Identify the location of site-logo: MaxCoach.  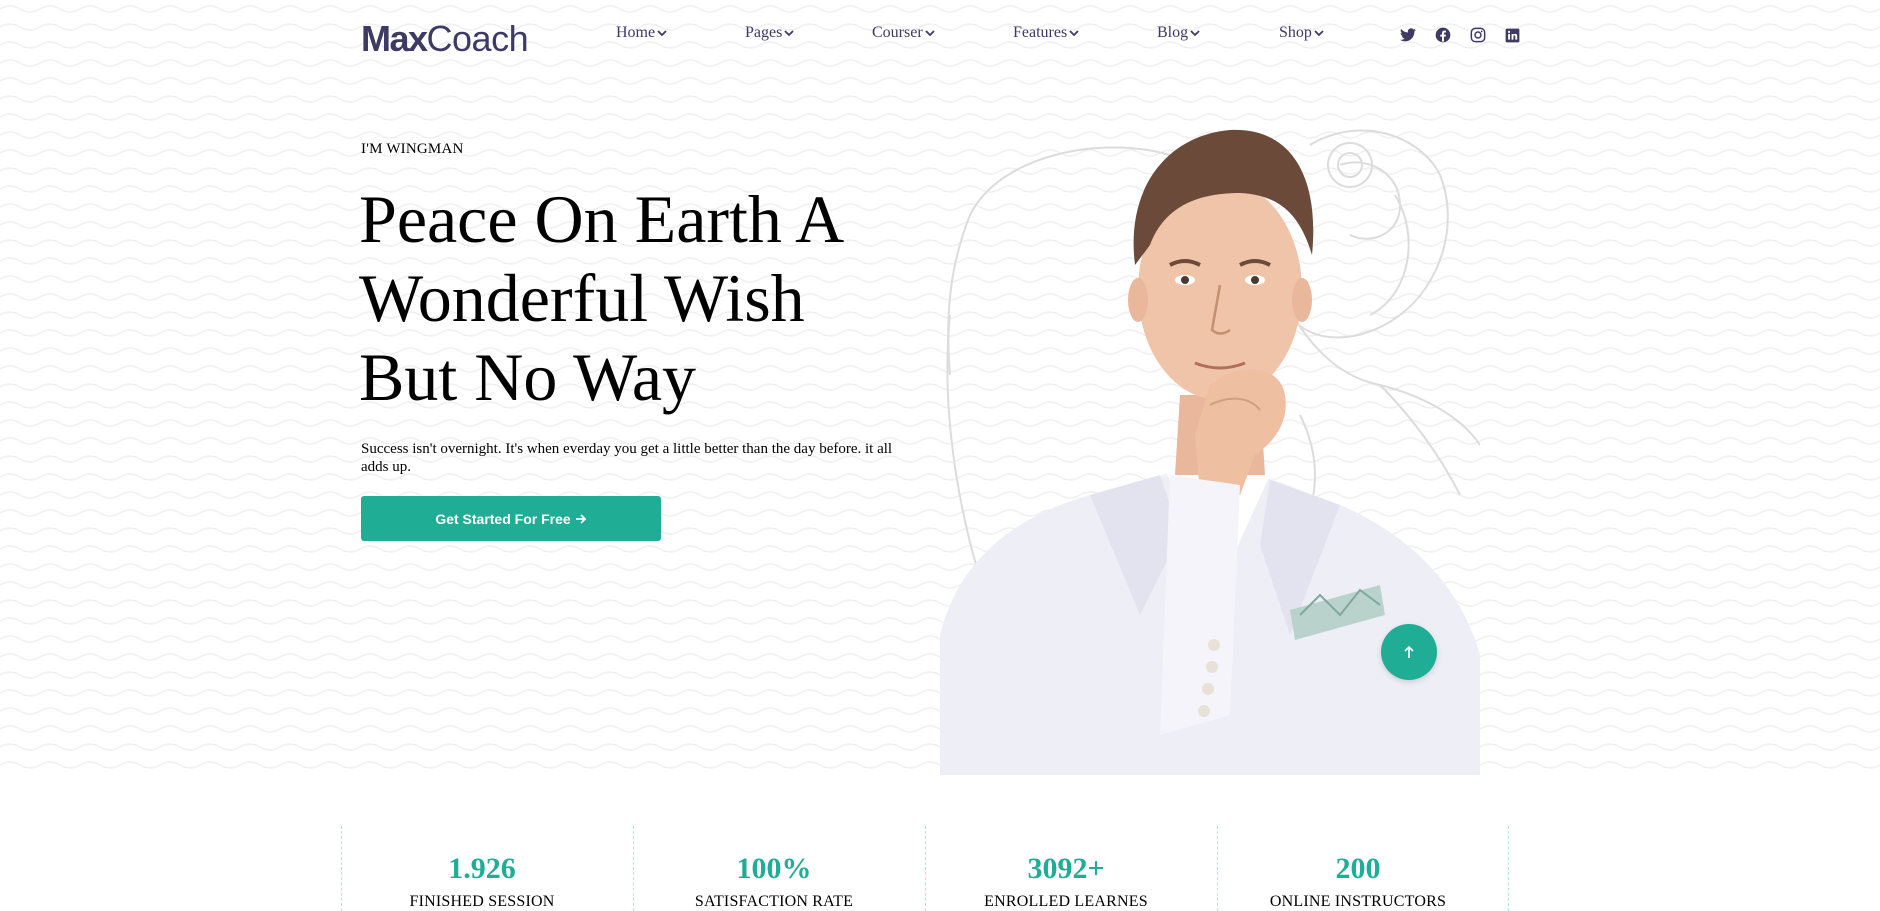
(445, 39).